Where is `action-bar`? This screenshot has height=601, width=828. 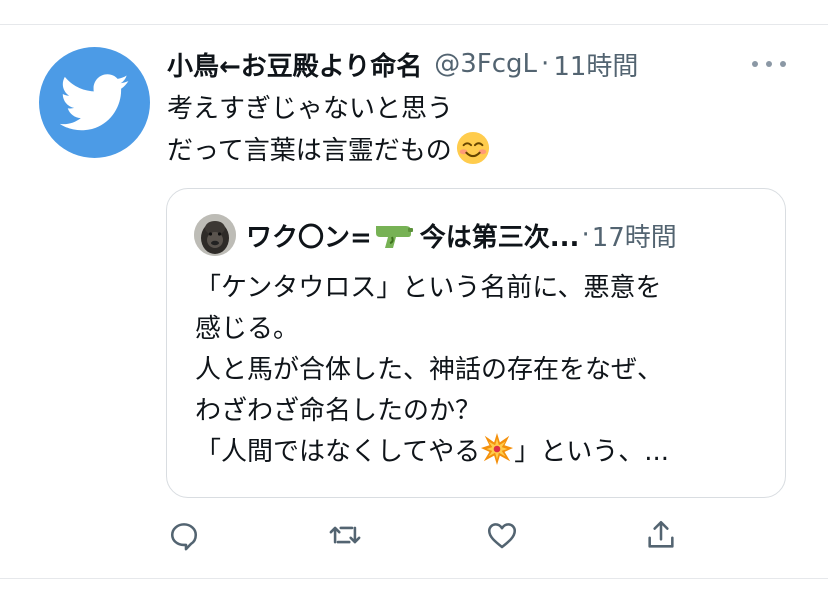
action-bar is located at coordinates (414, 535).